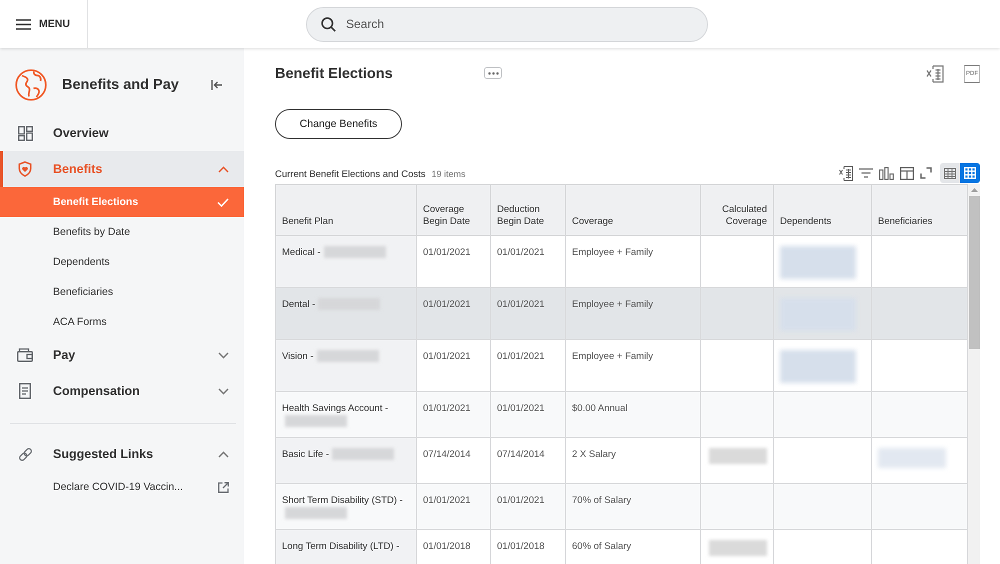 The image size is (1000, 564). Describe the element at coordinates (737, 210) in the screenshot. I see `column-header: Calculated Coverage` at that location.